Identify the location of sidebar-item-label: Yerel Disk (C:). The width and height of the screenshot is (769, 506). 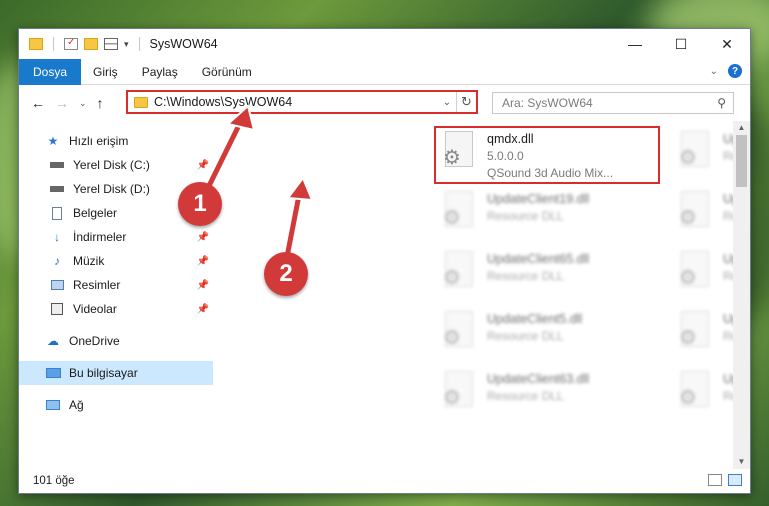
(111, 165).